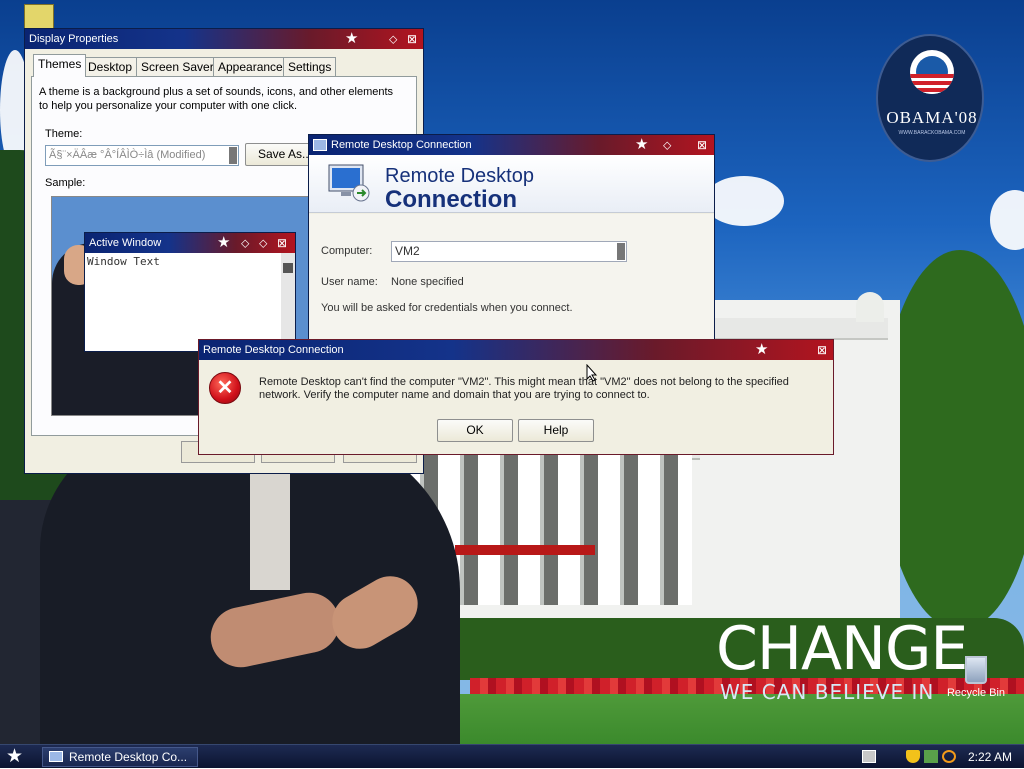 The image size is (1024, 769). What do you see at coordinates (349, 183) in the screenshot?
I see `monitor-icon` at bounding box center [349, 183].